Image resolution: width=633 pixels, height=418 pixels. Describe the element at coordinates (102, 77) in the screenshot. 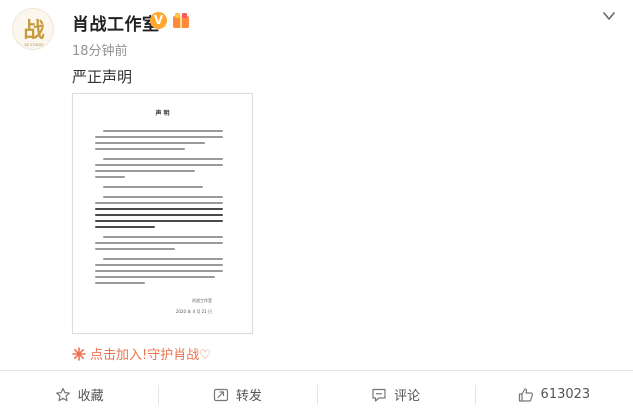

I see `post-text: 严正声明` at that location.